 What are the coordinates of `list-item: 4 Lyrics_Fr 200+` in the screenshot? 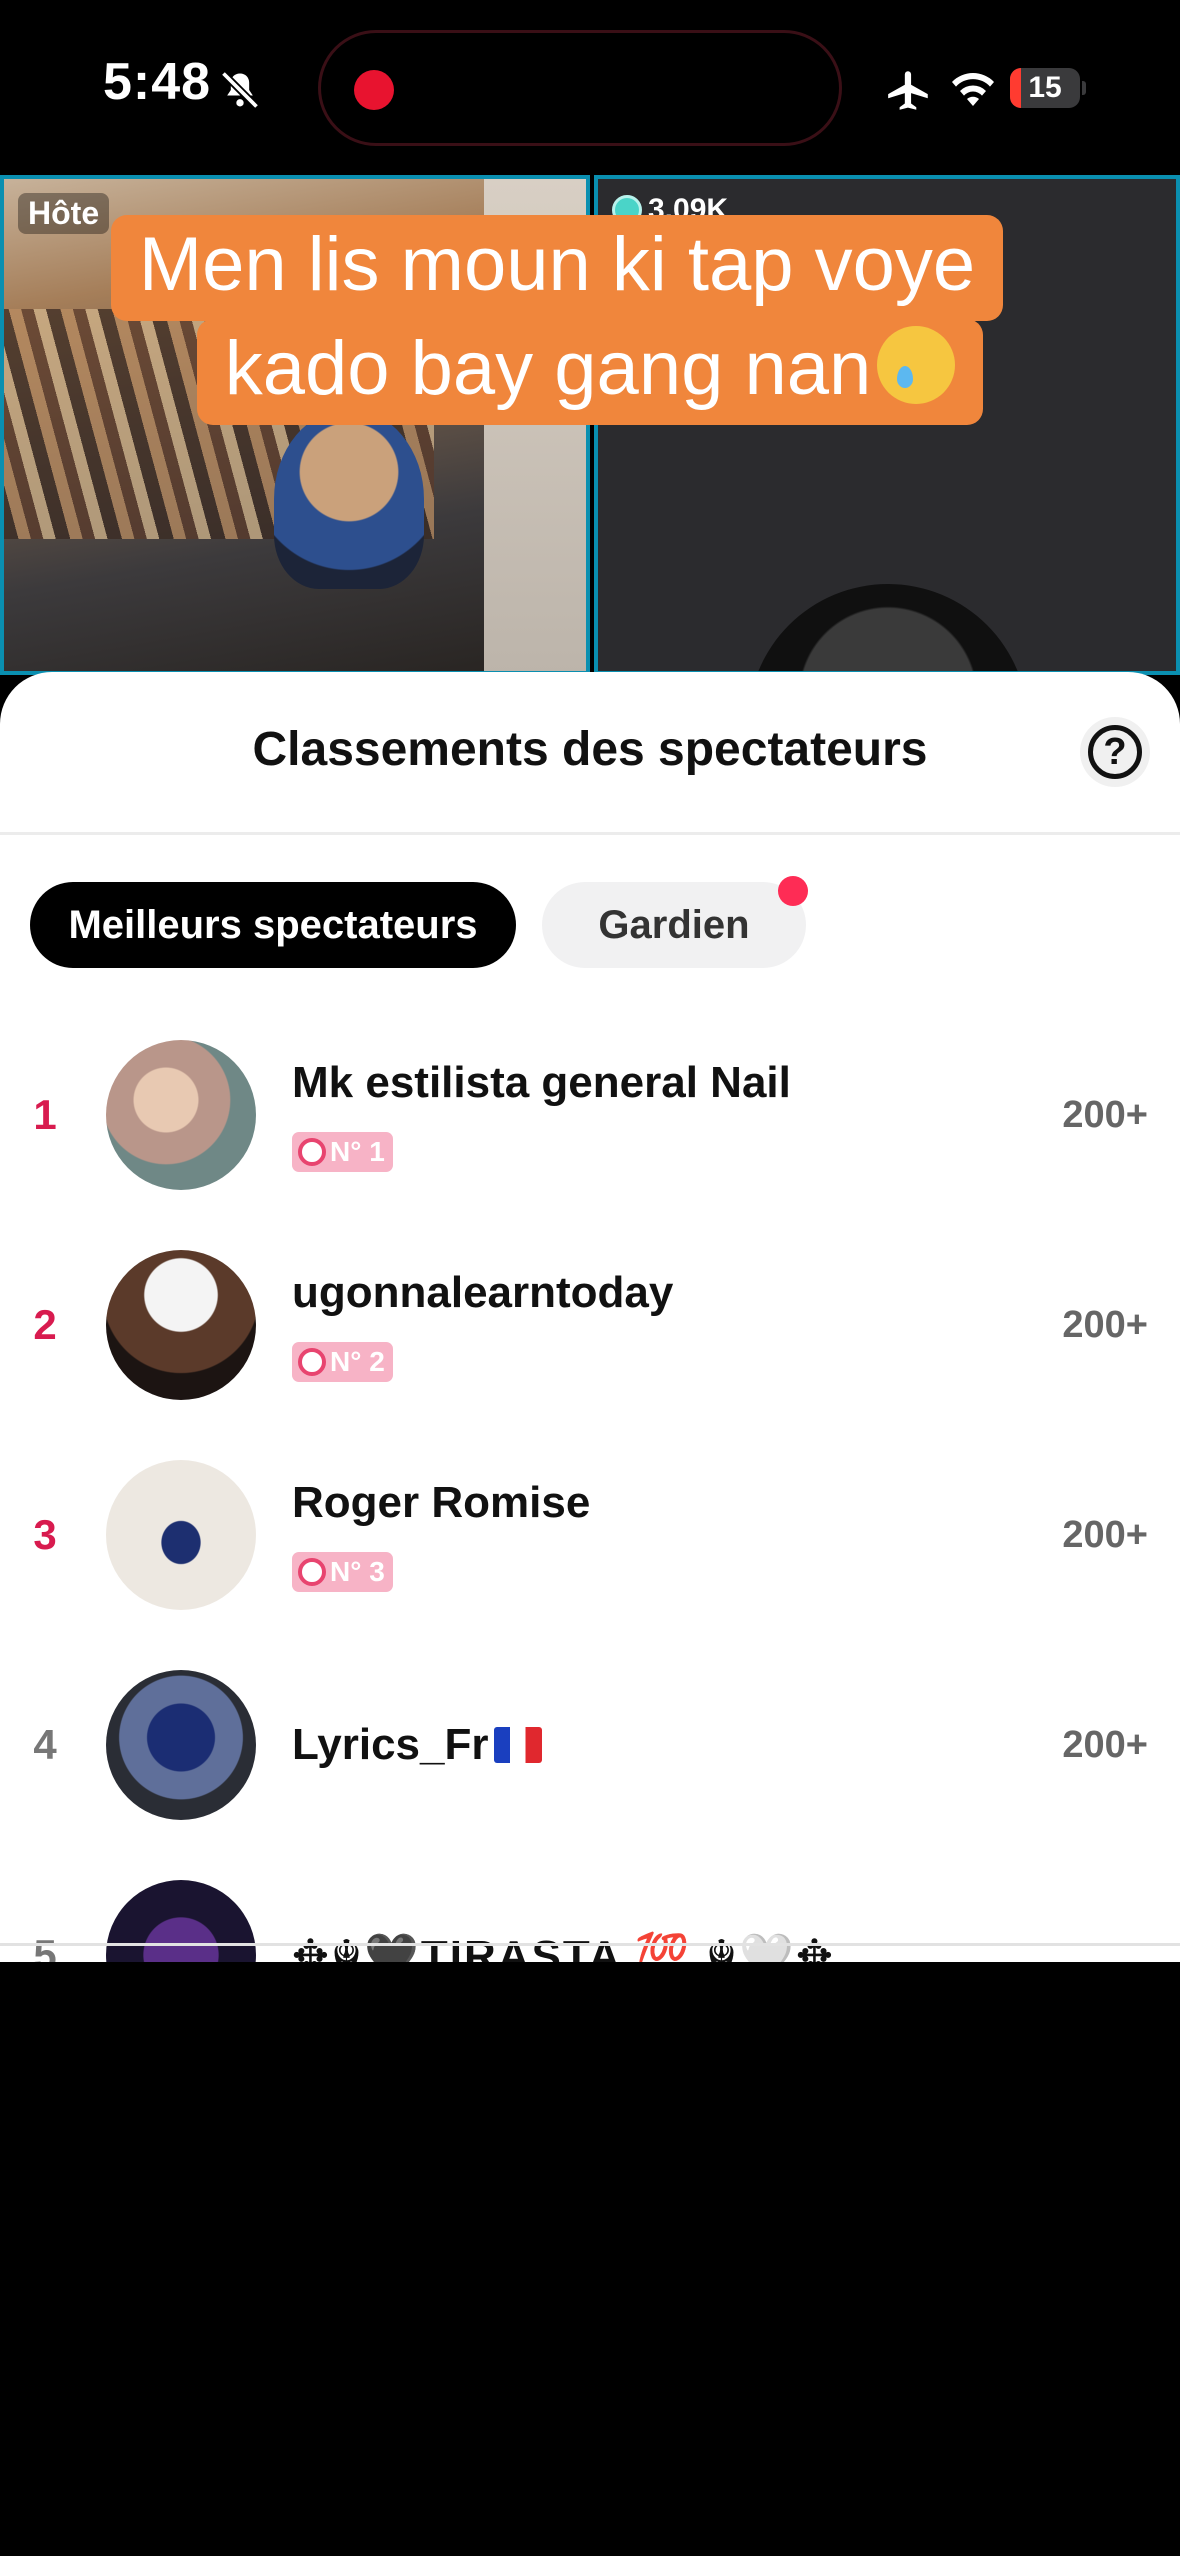 It's located at (590, 1775).